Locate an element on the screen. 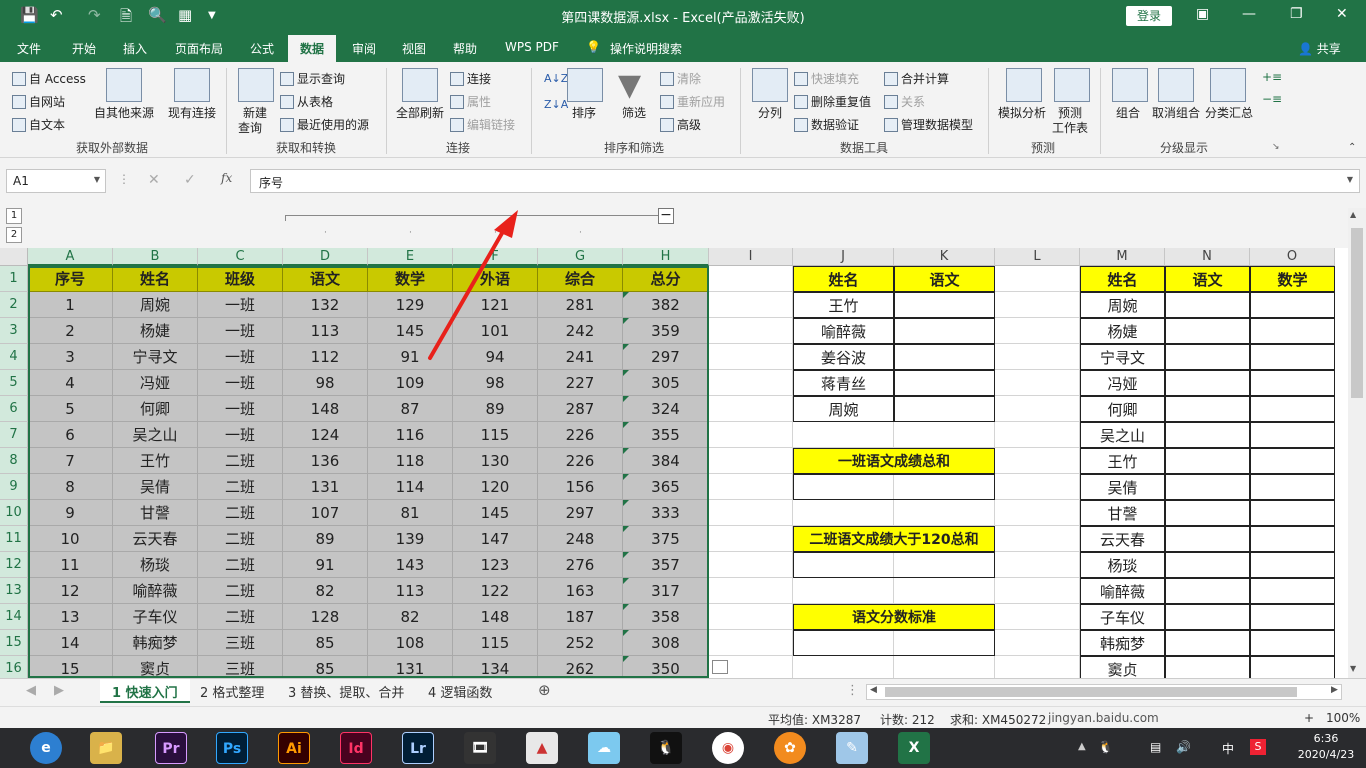  table-cell: 15 is located at coordinates (70, 667).